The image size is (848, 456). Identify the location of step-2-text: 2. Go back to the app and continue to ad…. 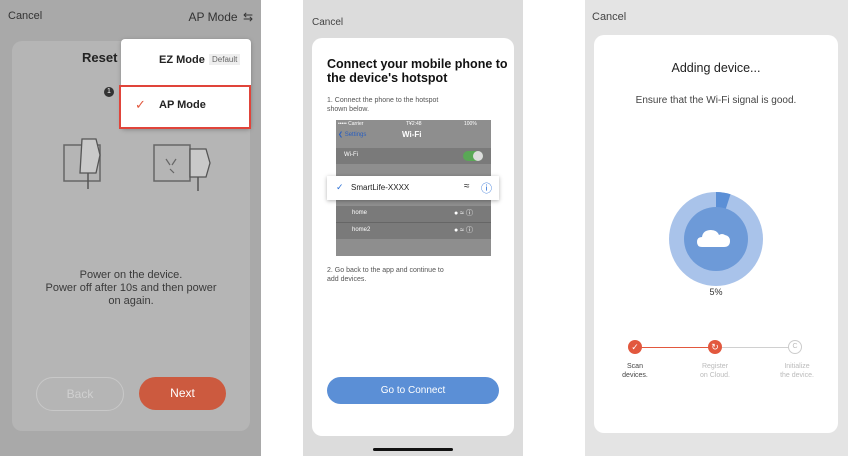
(385, 275).